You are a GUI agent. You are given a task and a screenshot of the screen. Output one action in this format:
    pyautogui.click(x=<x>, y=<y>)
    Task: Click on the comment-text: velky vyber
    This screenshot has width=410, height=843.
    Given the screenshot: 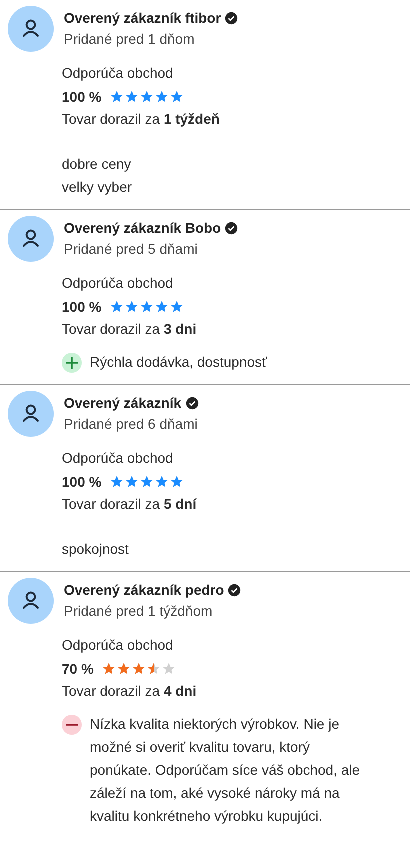 What is the action you would take?
    pyautogui.click(x=98, y=187)
    